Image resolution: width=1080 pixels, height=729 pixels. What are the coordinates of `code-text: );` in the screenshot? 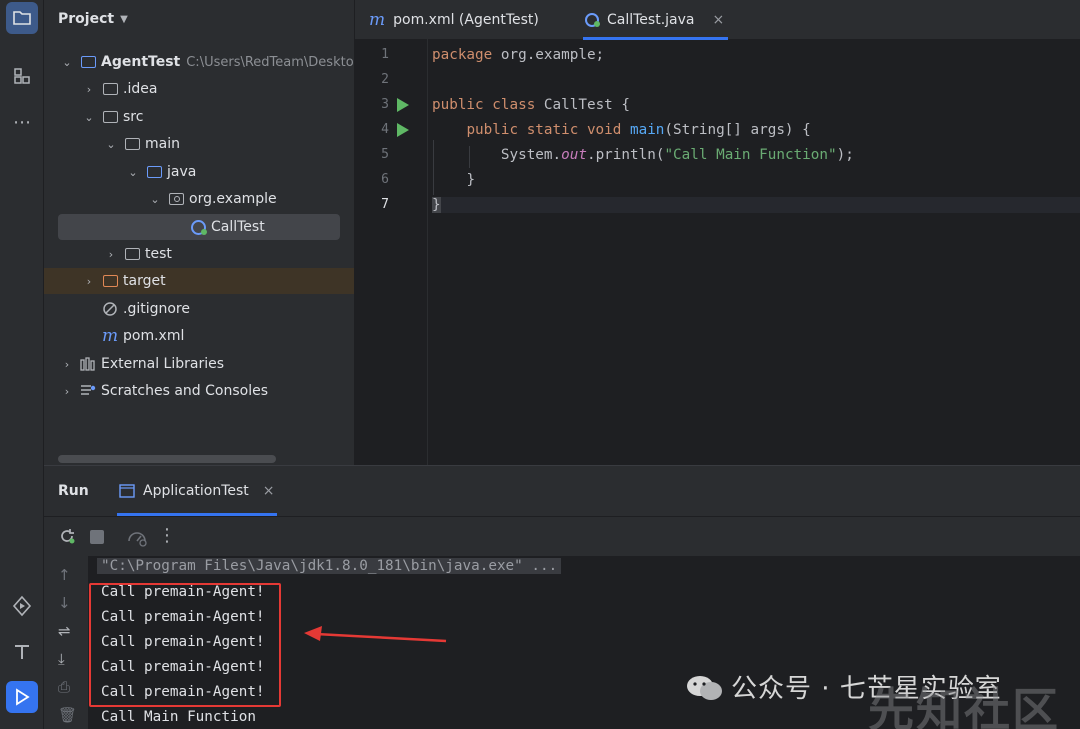 It's located at (845, 155).